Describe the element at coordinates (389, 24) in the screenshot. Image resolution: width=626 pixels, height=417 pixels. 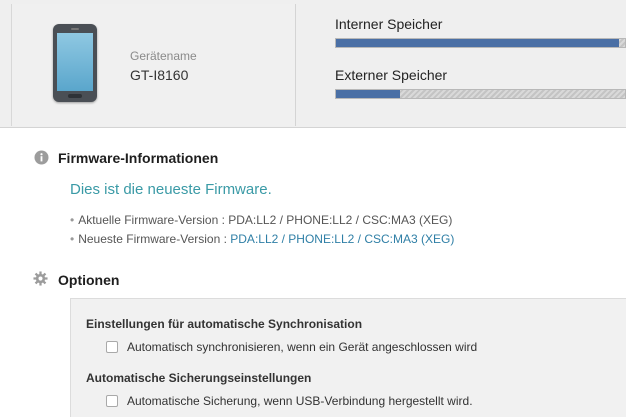
I see `internal-storage-label: Interner Speicher` at that location.